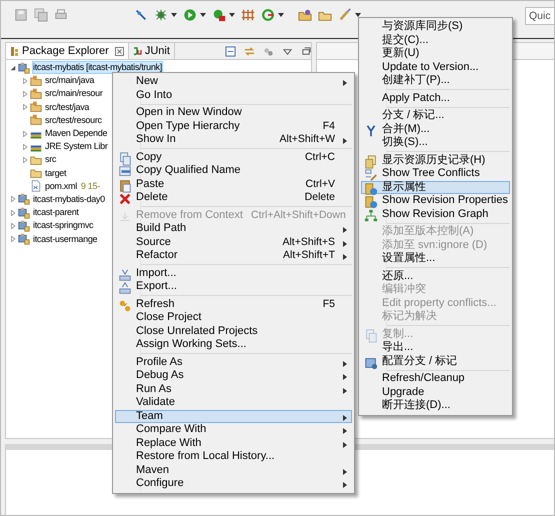 The height and width of the screenshot is (516, 555). I want to click on tree-item: src/main/java, so click(70, 81).